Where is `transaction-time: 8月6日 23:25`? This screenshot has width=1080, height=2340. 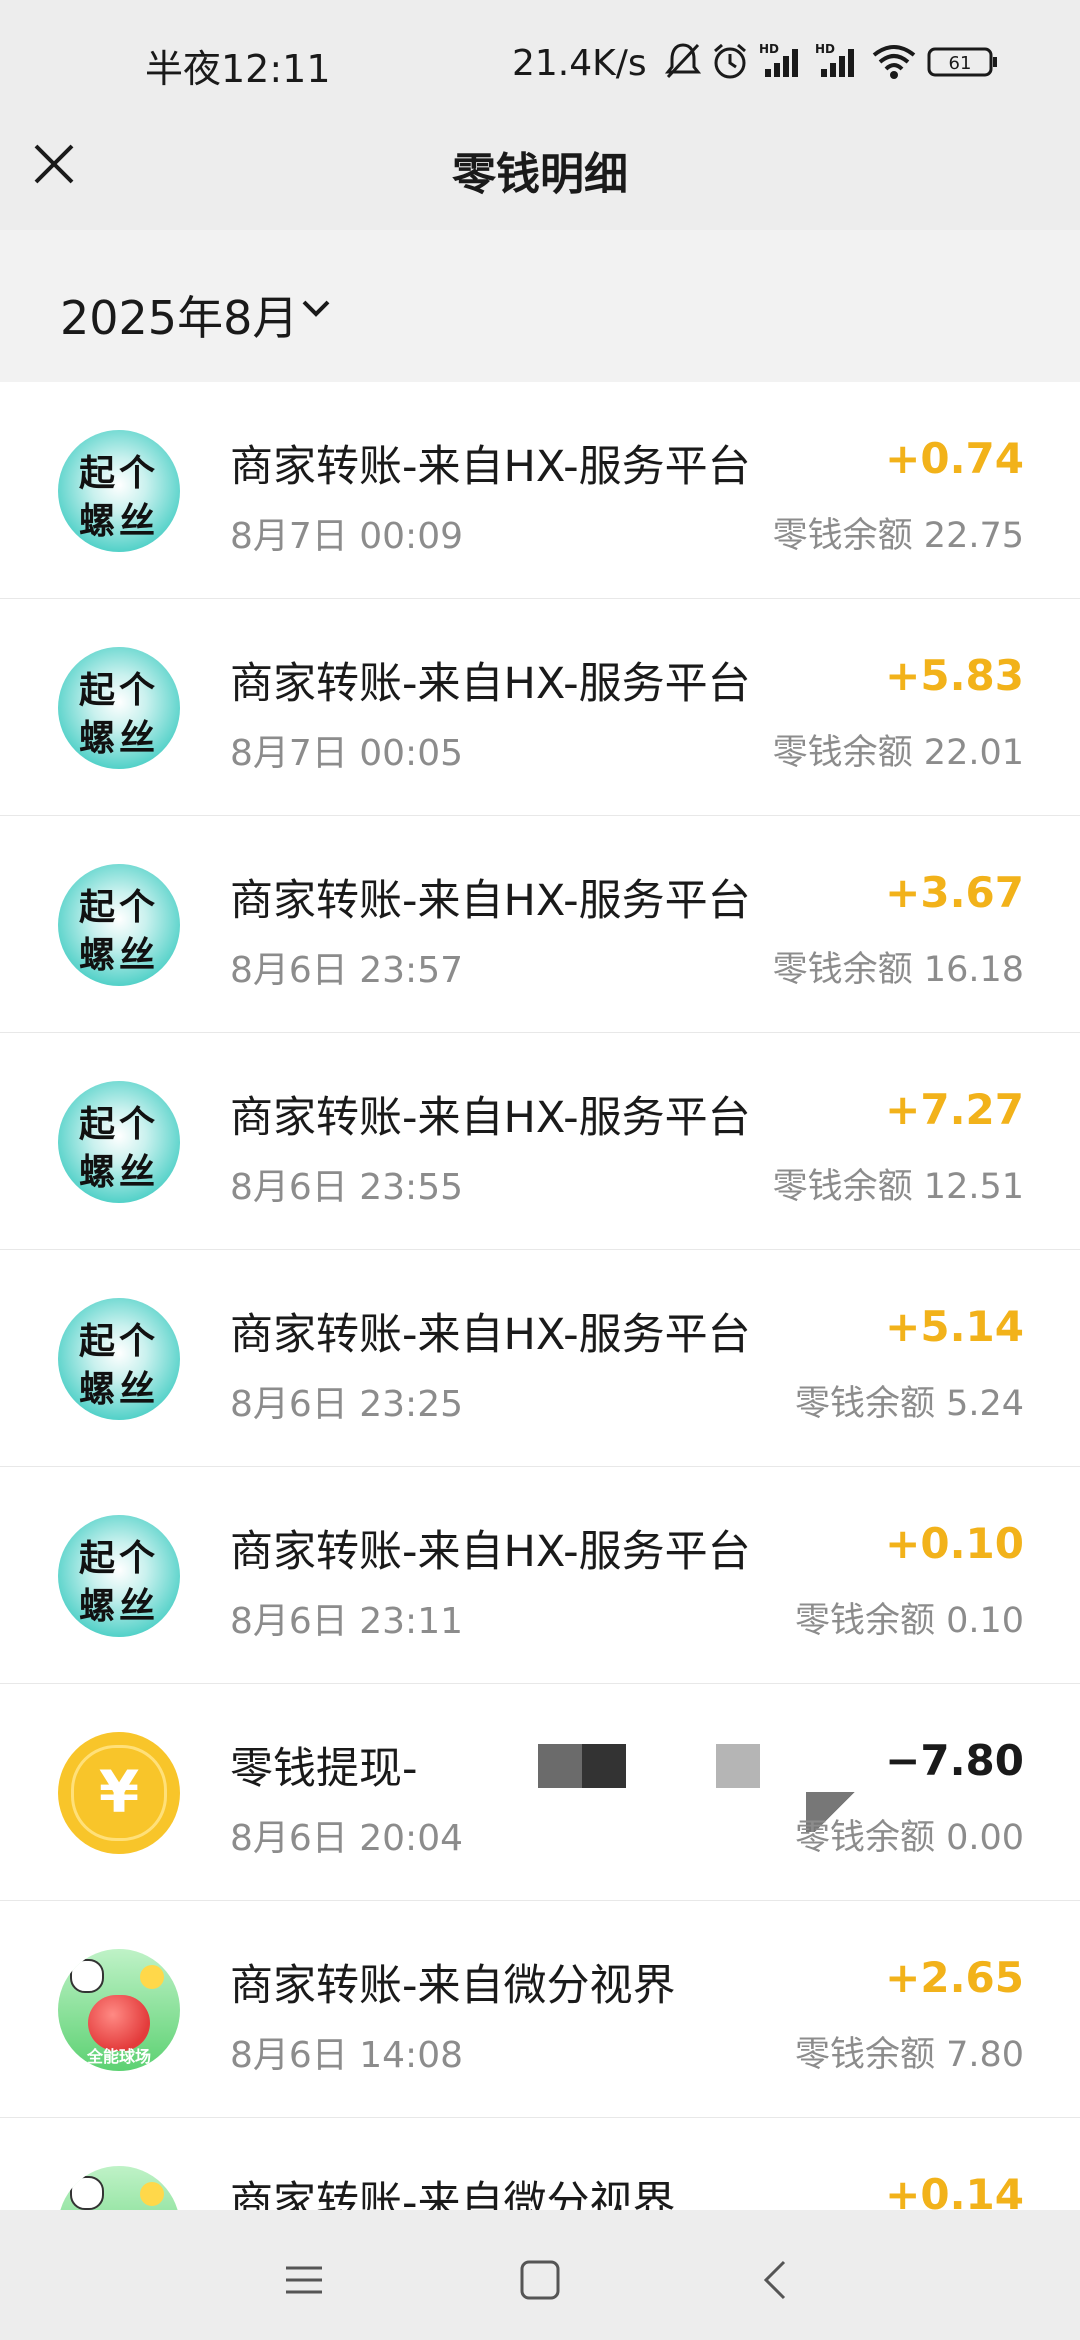 transaction-time: 8月6日 23:25 is located at coordinates (346, 1404).